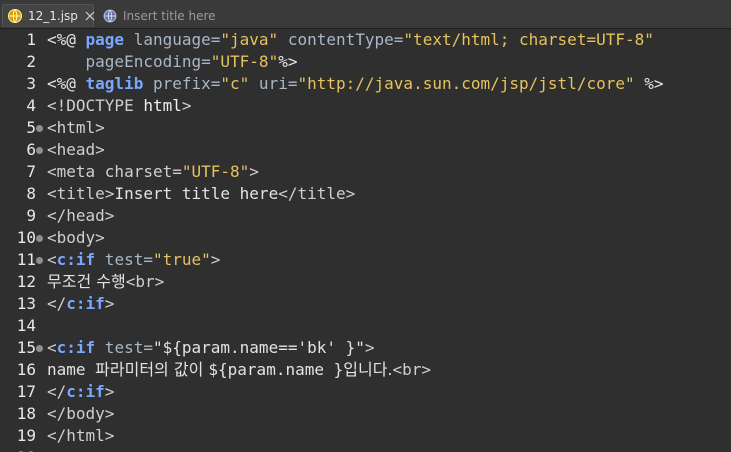 This screenshot has height=452, width=731. I want to click on code-text: <head>, so click(76, 150).